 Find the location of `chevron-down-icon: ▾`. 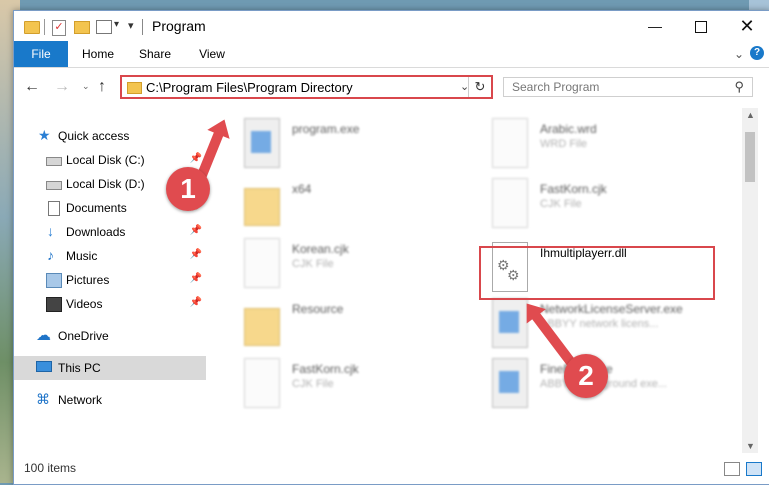

chevron-down-icon: ▾ is located at coordinates (116, 26).